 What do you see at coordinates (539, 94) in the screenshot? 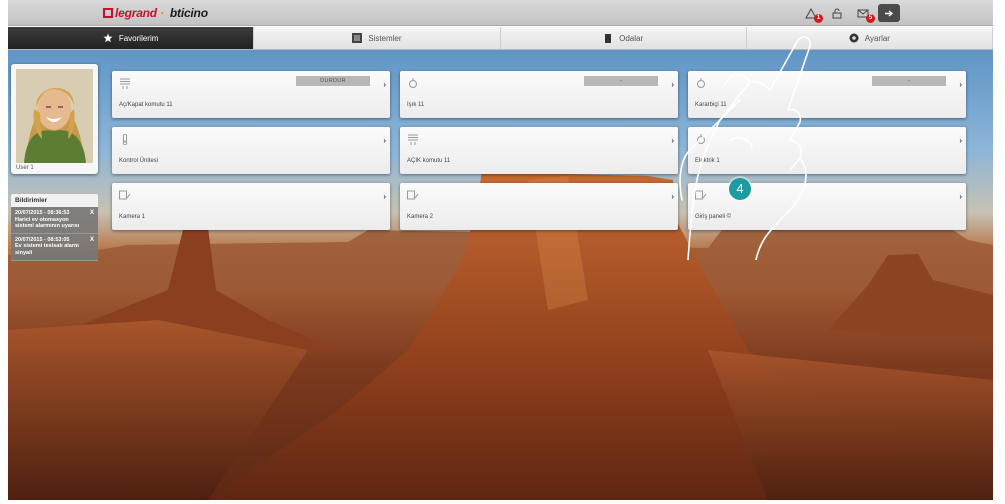
I see `favorite-tile-light: - › Işık 11` at bounding box center [539, 94].